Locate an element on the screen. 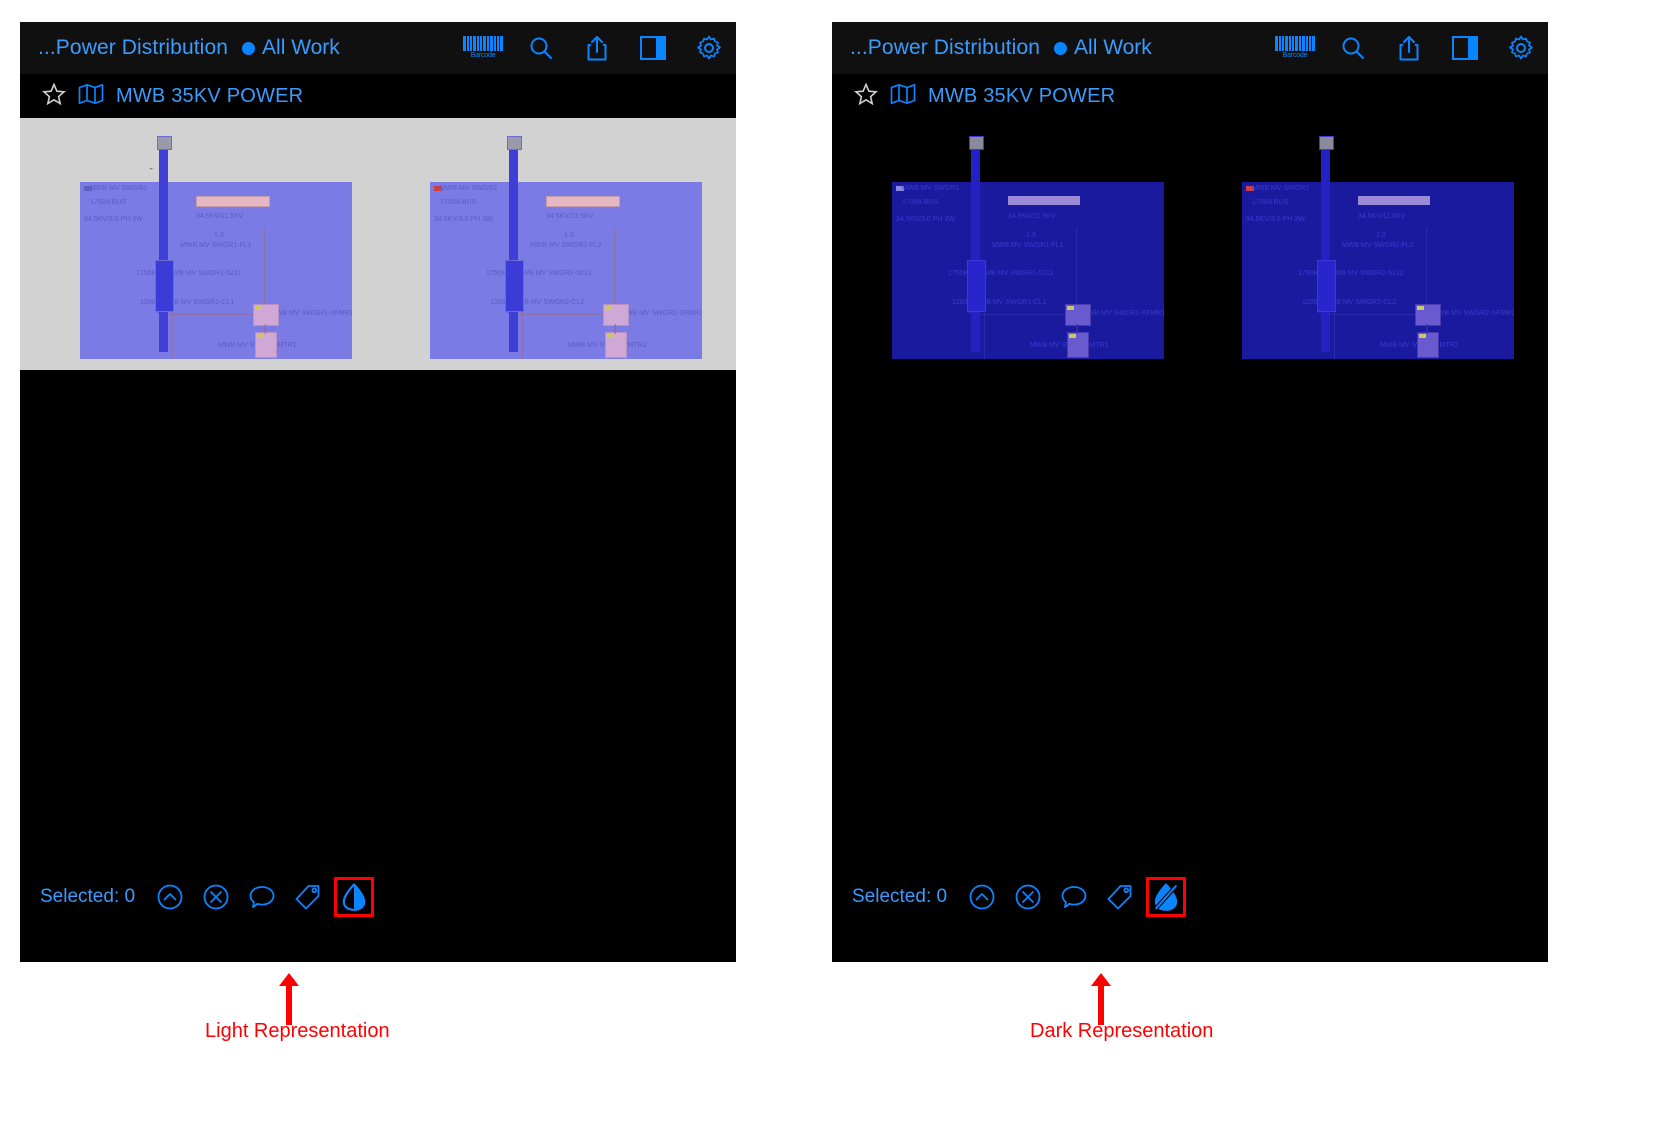 The image size is (1678, 1132). barcode-icon-label: Barcode is located at coordinates (483, 55).